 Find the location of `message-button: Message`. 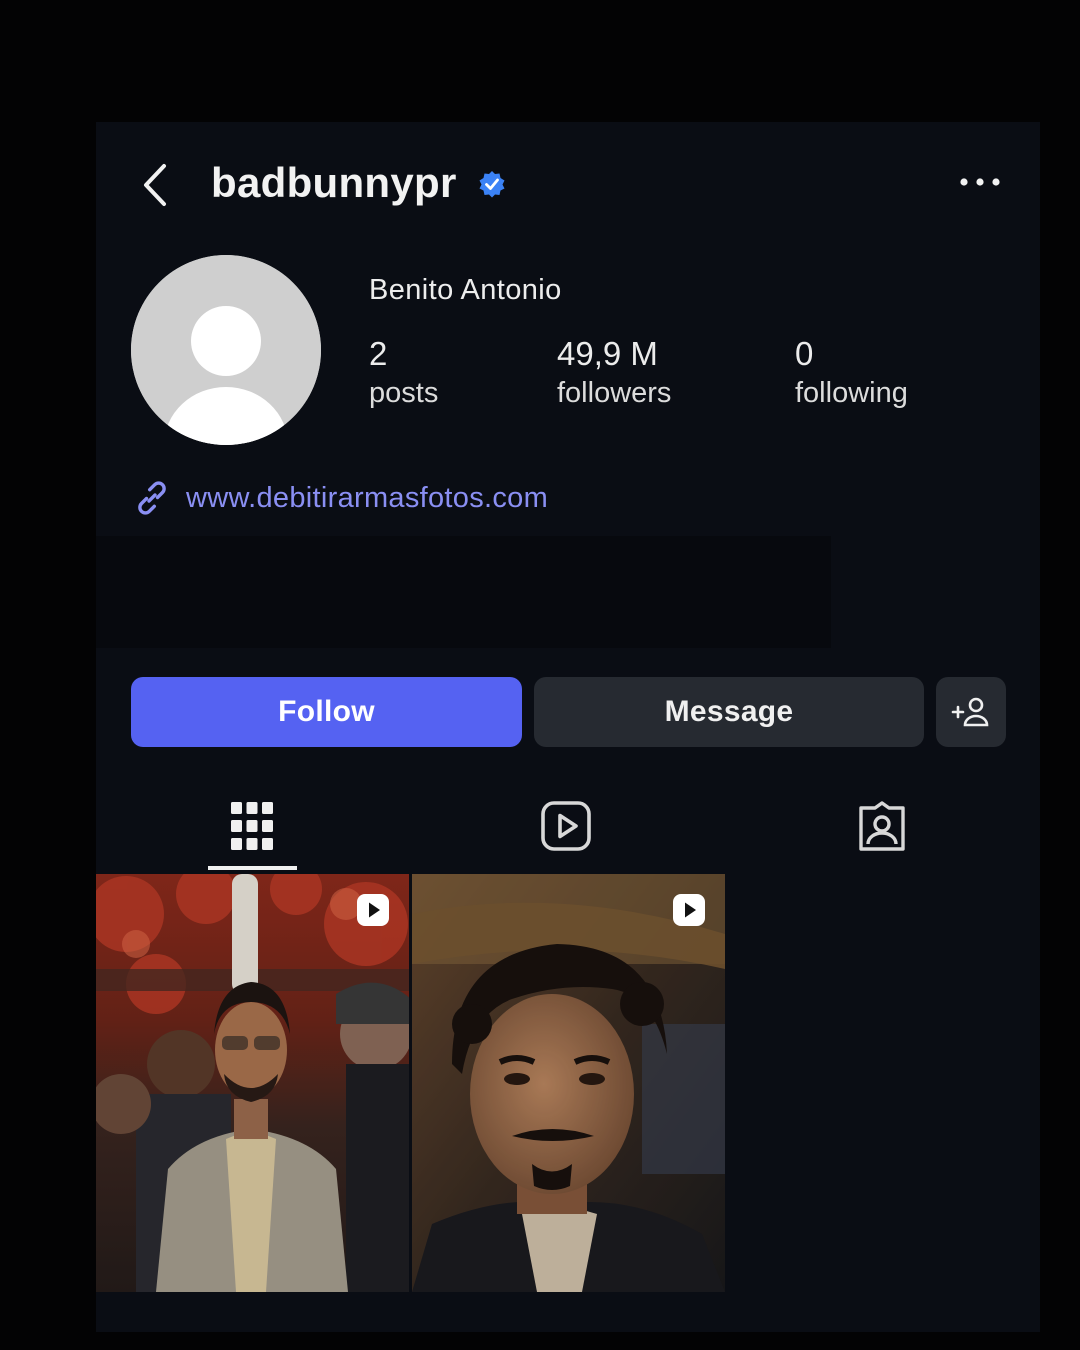

message-button: Message is located at coordinates (729, 712).